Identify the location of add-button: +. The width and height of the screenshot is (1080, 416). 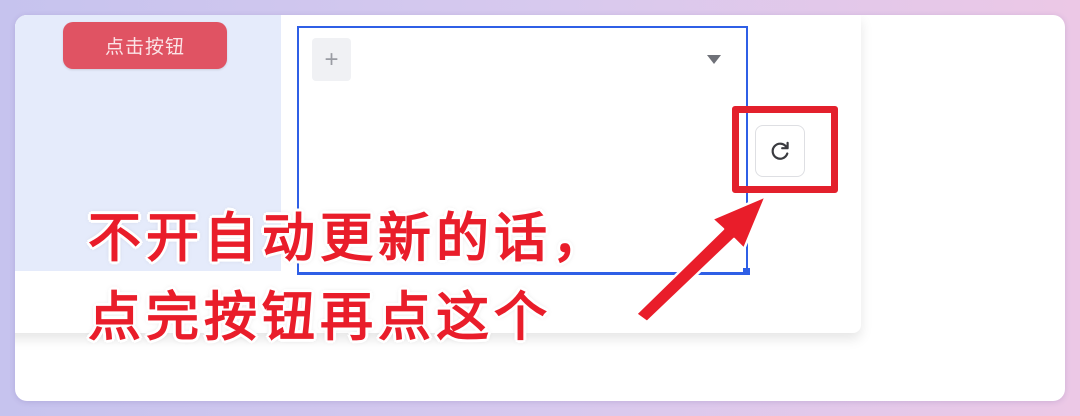
(331, 59).